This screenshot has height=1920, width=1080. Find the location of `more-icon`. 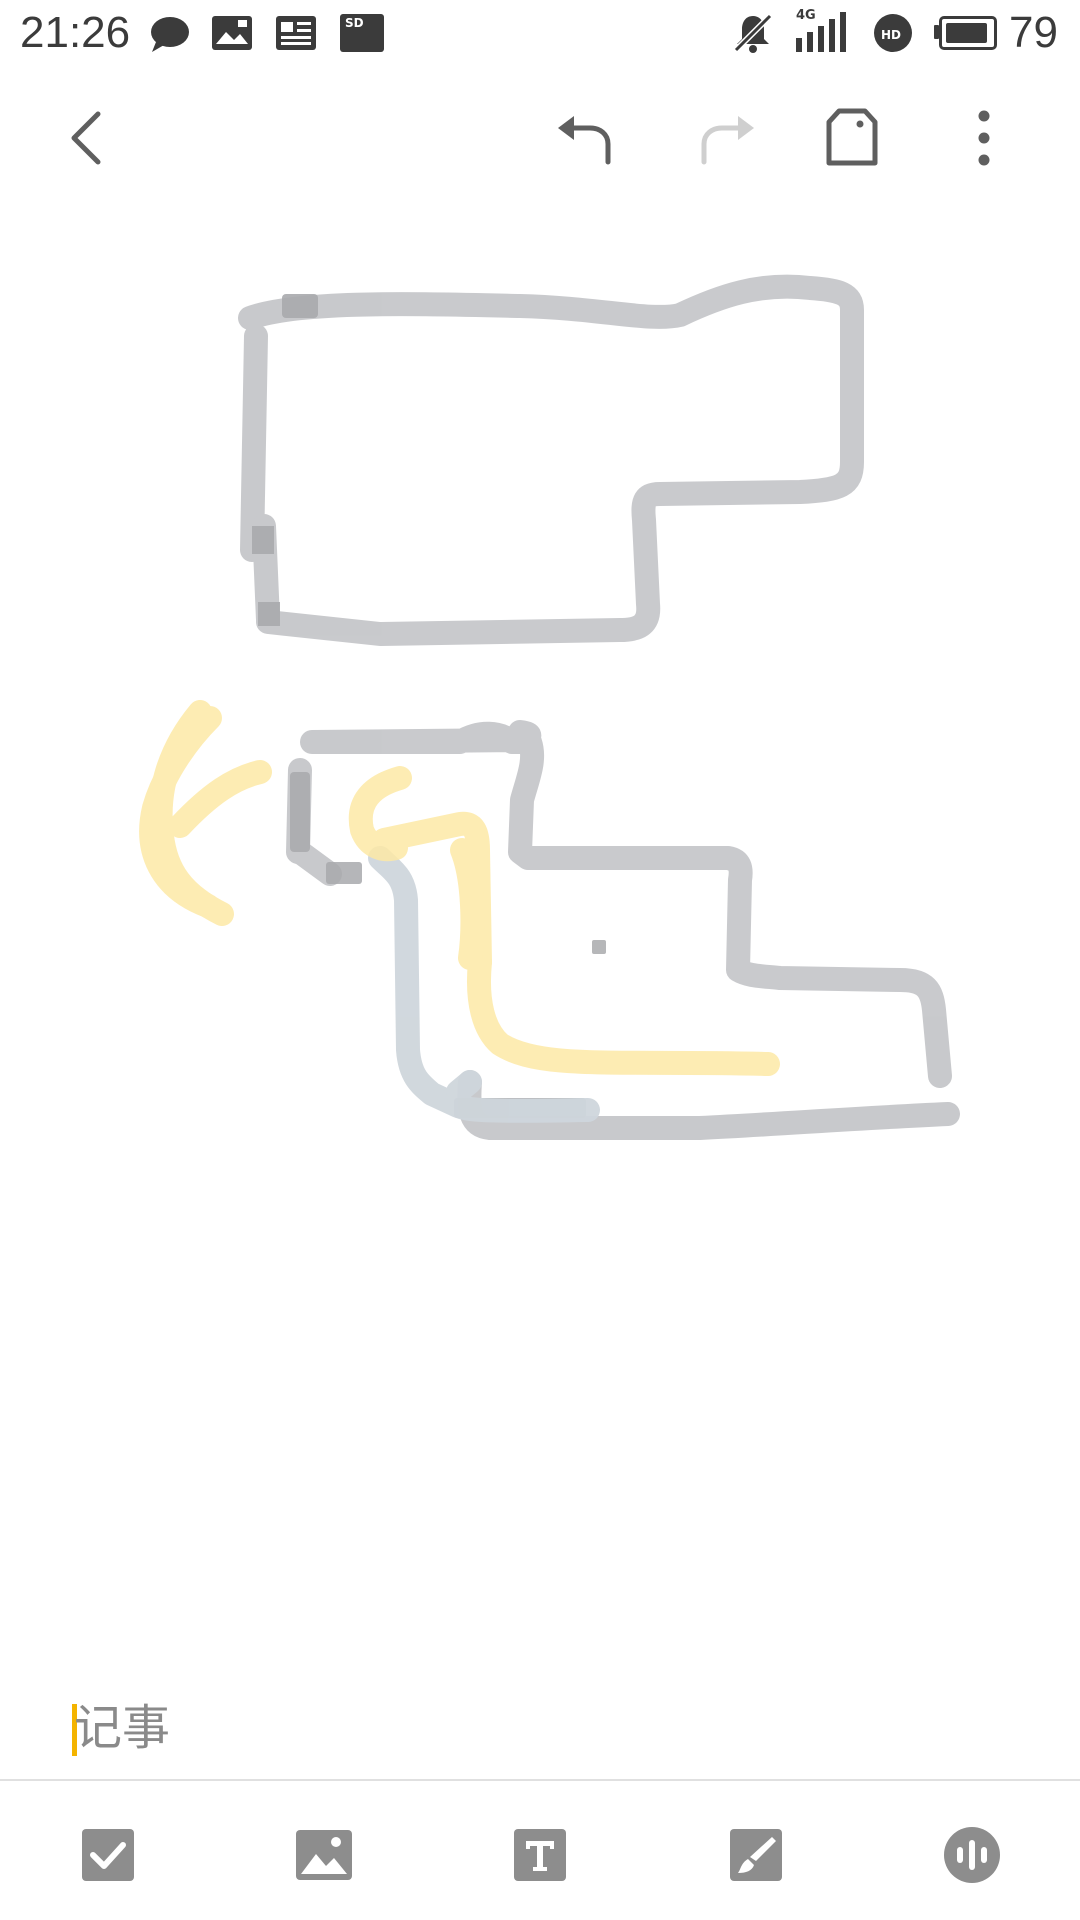

more-icon is located at coordinates (984, 138).